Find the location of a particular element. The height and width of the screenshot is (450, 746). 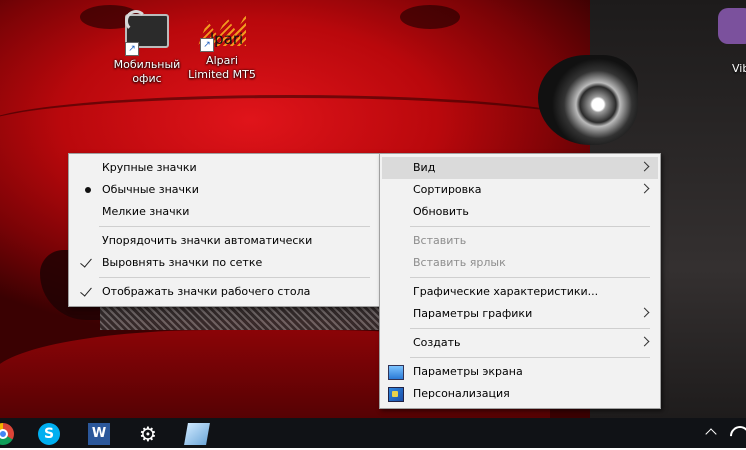

menu-item-display-settings: Параметры экрана is located at coordinates (520, 372).